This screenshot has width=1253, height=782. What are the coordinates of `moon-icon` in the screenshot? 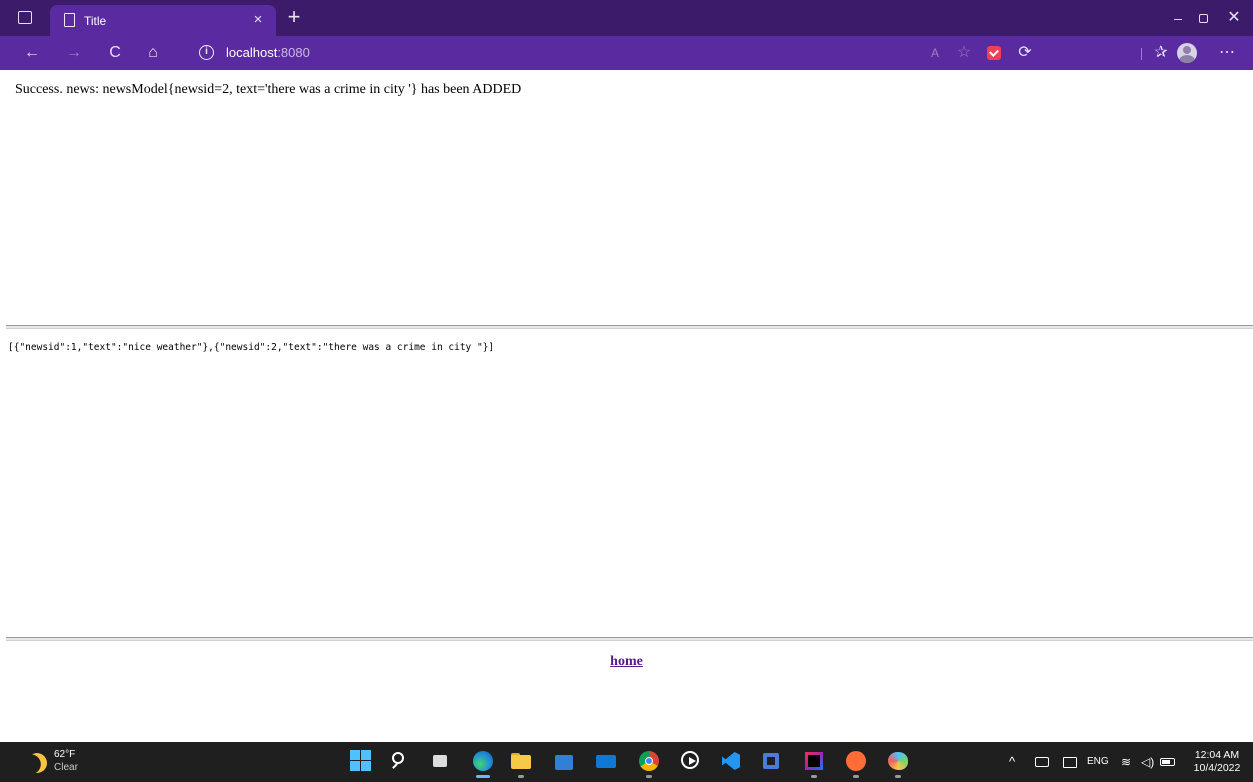 It's located at (36, 762).